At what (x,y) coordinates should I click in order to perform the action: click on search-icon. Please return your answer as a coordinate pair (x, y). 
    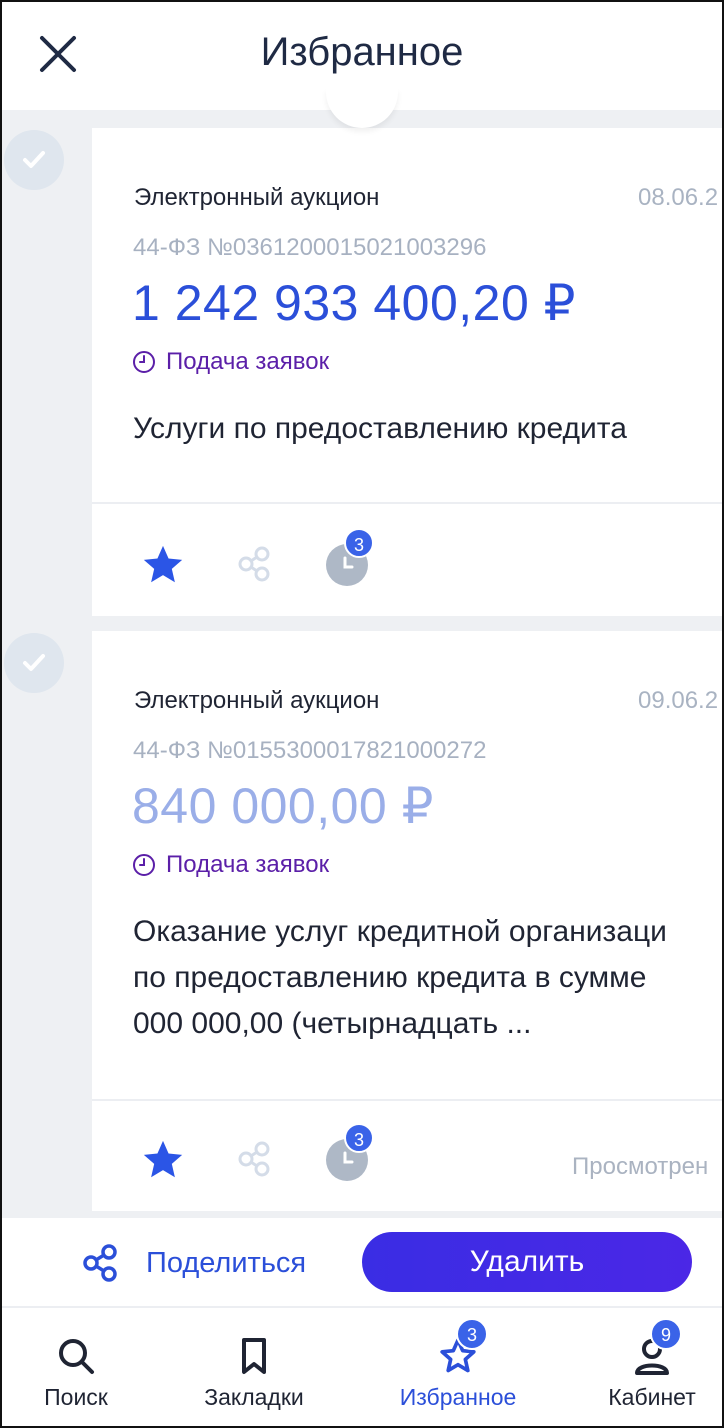
    Looking at the image, I should click on (76, 1356).